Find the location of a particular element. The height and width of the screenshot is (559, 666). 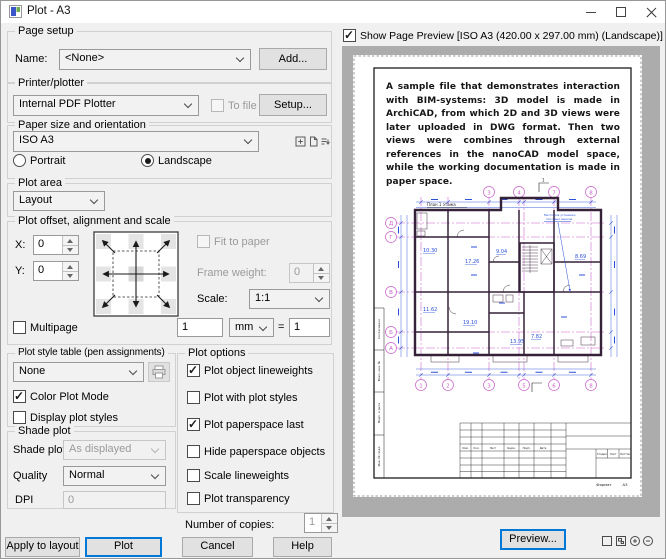

svg-text: В is located at coordinates (391, 293).